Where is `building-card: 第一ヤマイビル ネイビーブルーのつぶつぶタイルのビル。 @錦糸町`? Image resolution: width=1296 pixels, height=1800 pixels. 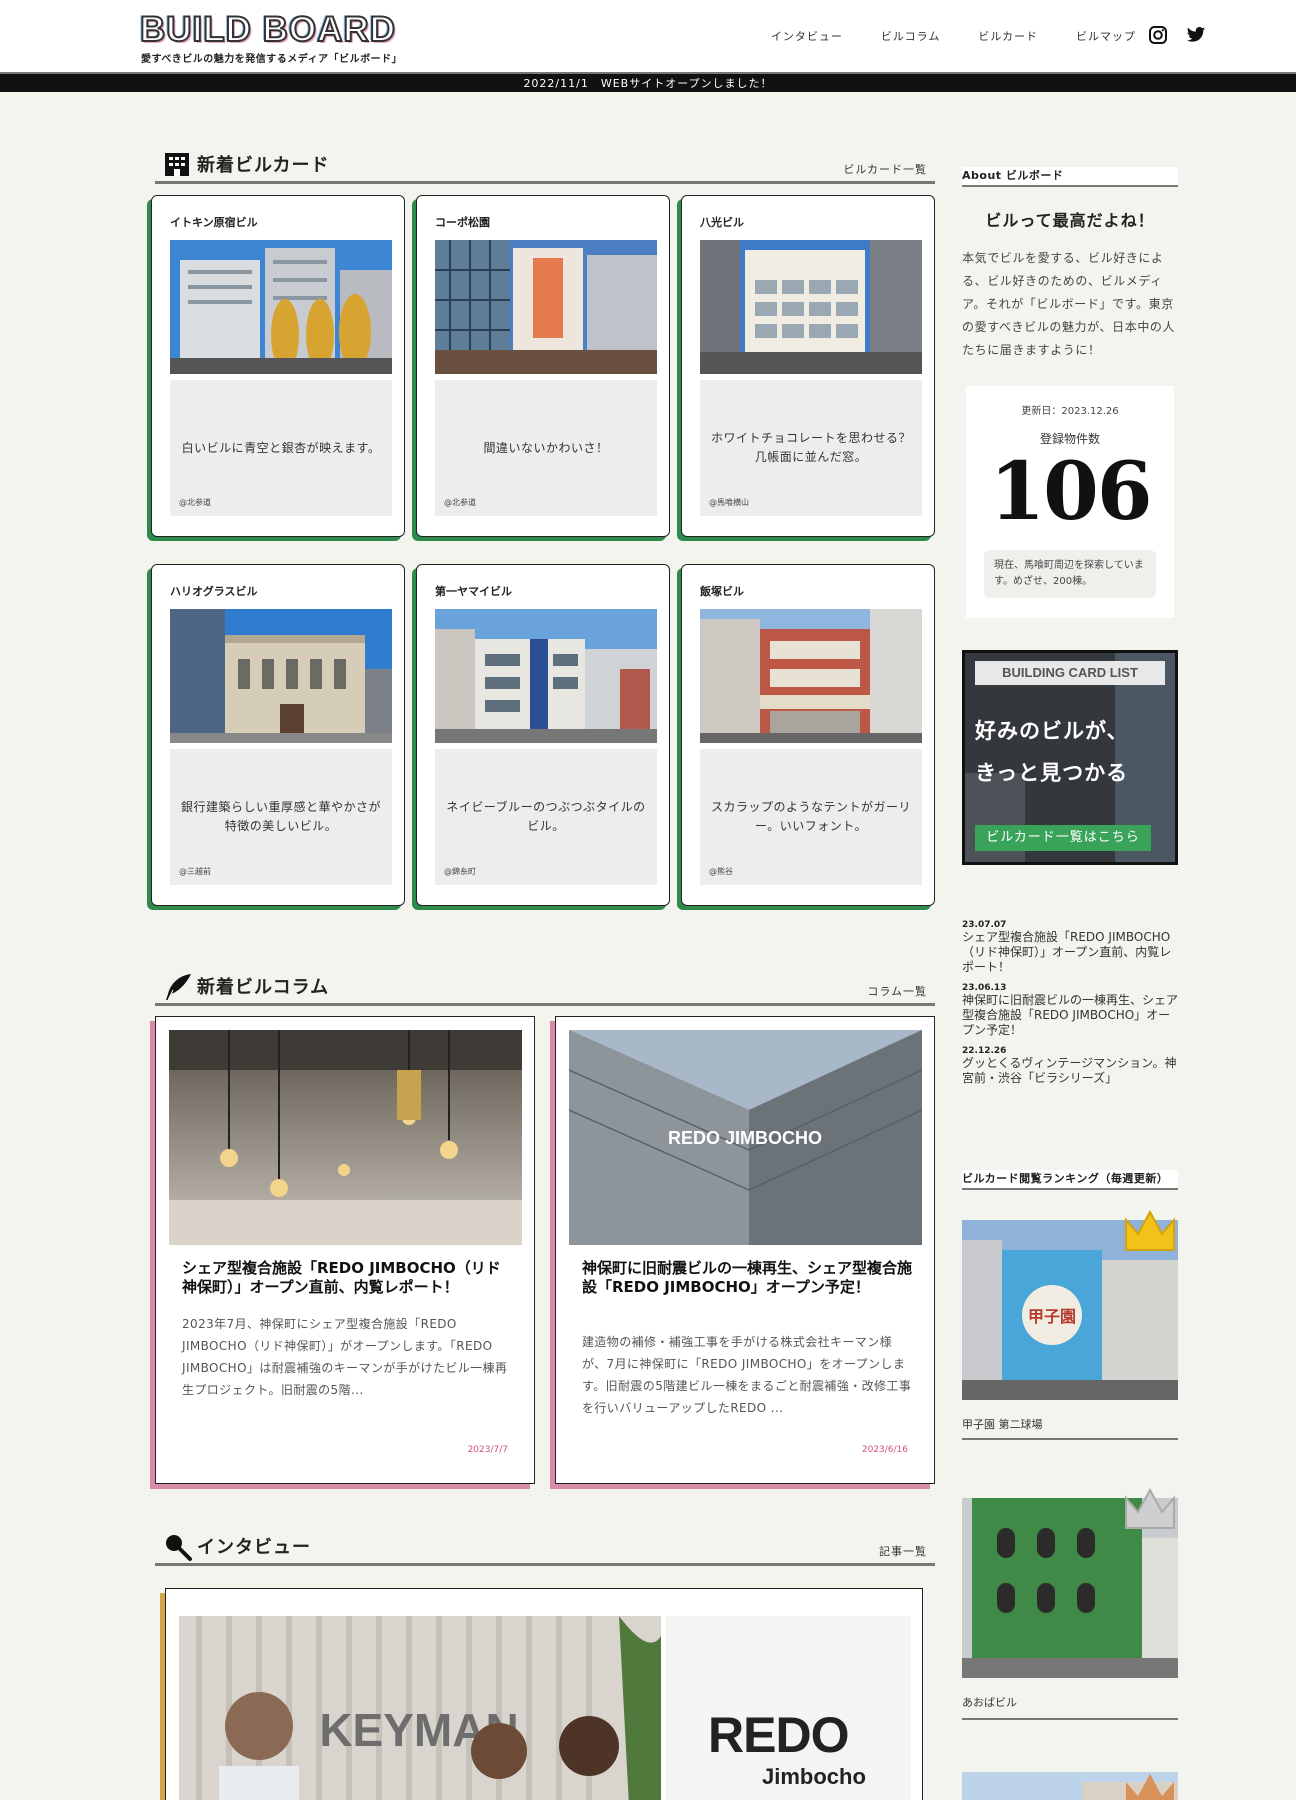
building-card: 第一ヤマイビル ネイビーブルーのつぶつぶタイルのビル。 @錦糸町 is located at coordinates (543, 735).